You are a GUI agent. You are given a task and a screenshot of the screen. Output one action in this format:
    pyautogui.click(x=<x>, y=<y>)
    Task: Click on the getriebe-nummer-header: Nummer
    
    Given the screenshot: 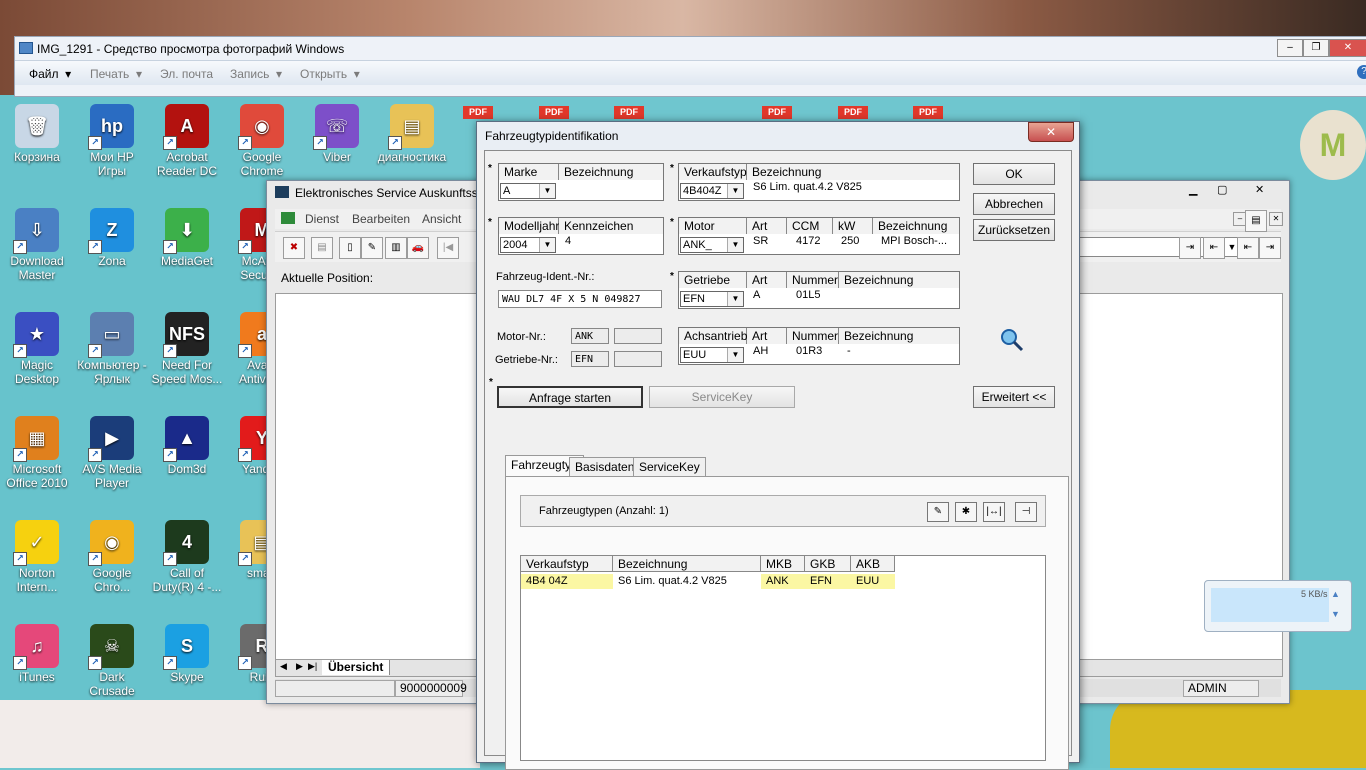 What is the action you would take?
    pyautogui.click(x=813, y=280)
    